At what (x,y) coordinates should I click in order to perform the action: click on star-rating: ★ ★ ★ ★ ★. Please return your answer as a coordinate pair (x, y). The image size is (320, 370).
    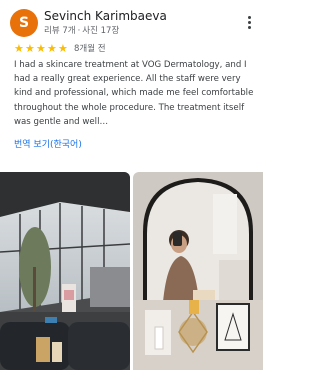
    Looking at the image, I should click on (41, 48).